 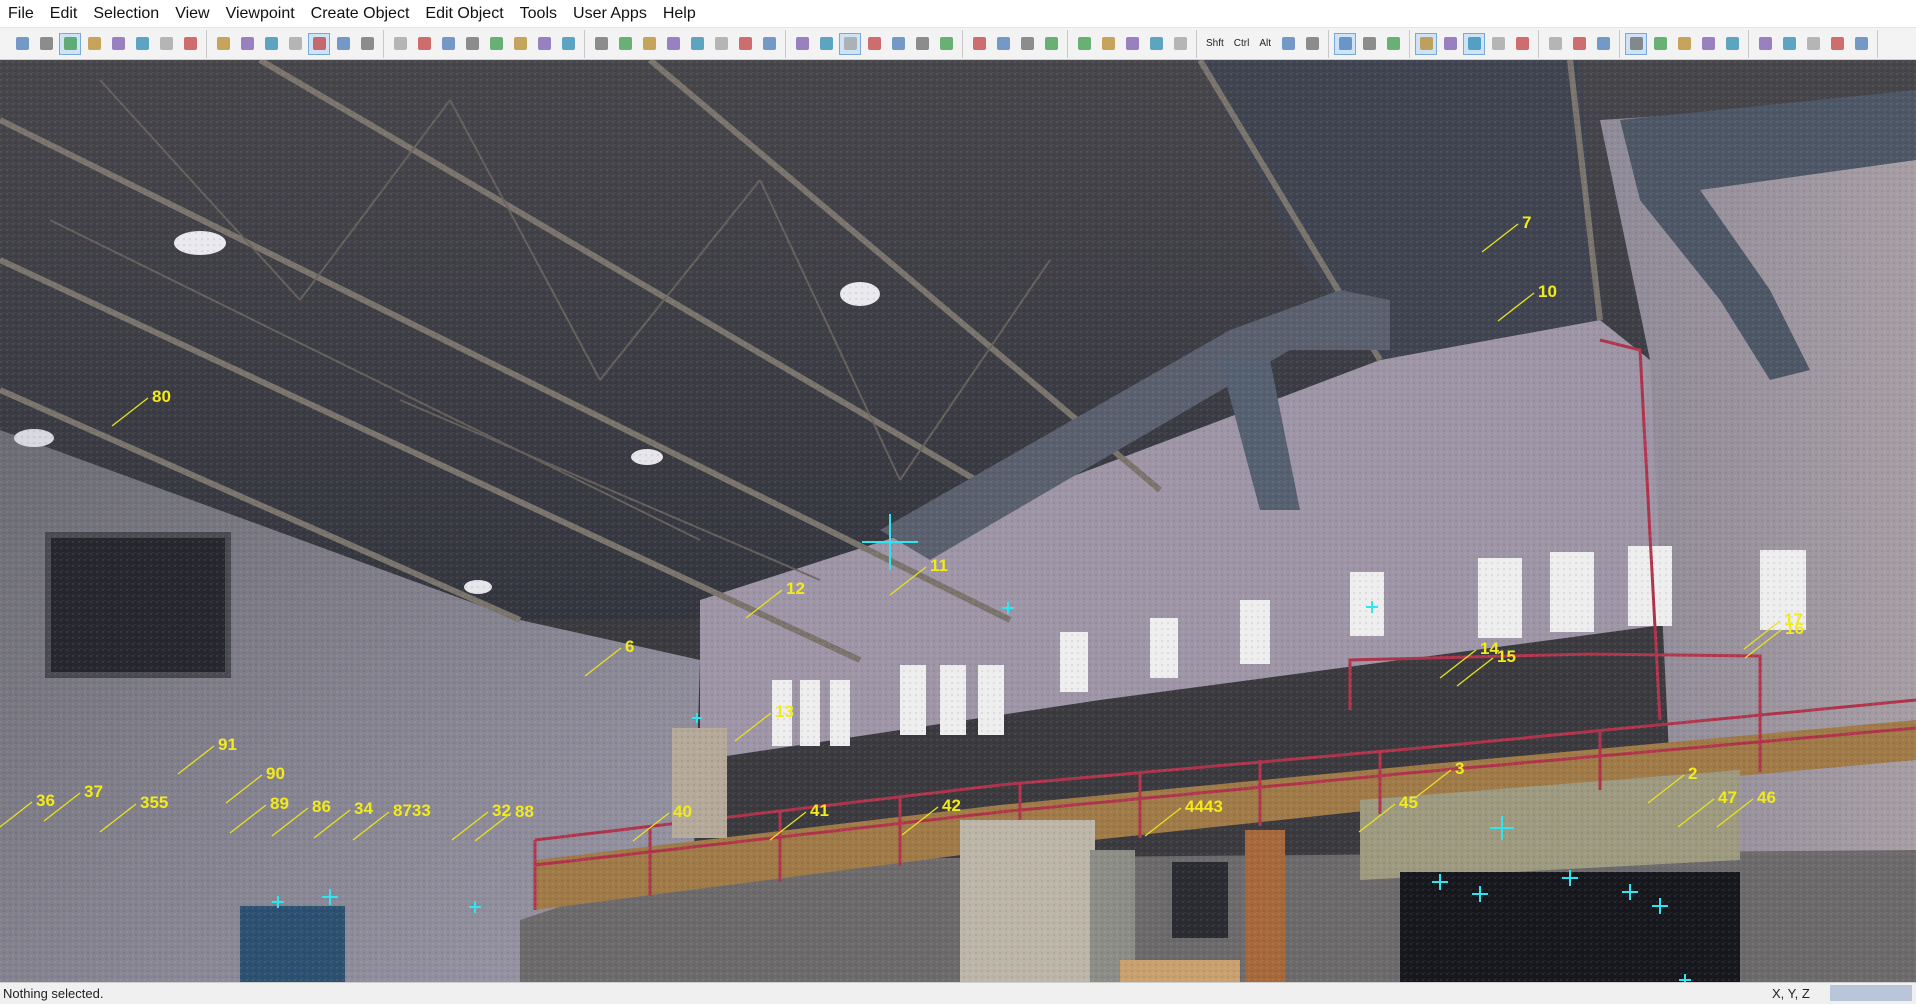 What do you see at coordinates (247, 44) in the screenshot?
I see `rectangle-select-button` at bounding box center [247, 44].